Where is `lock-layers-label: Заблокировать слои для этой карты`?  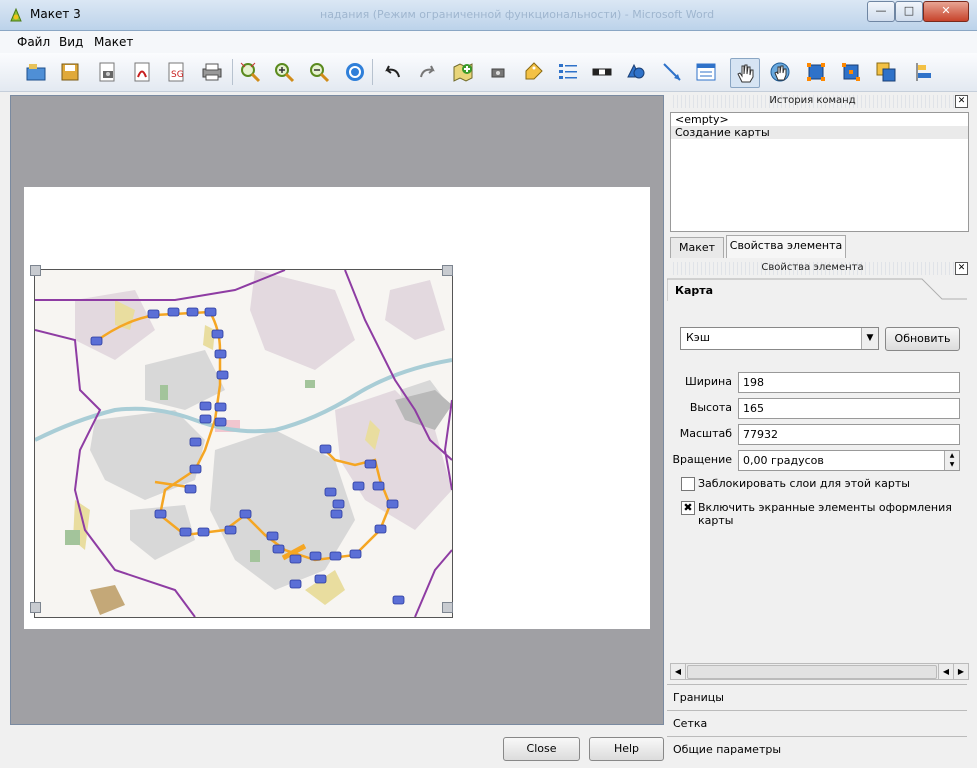 lock-layers-label: Заблокировать слои для этой карты is located at coordinates (804, 483).